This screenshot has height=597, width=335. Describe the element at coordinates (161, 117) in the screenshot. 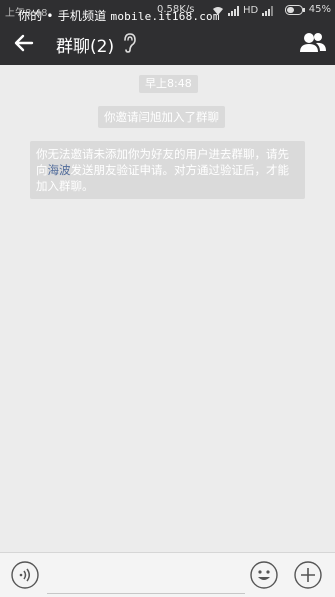

I see `system-notice-invite: 你邀请闫旭加入了群聊` at that location.